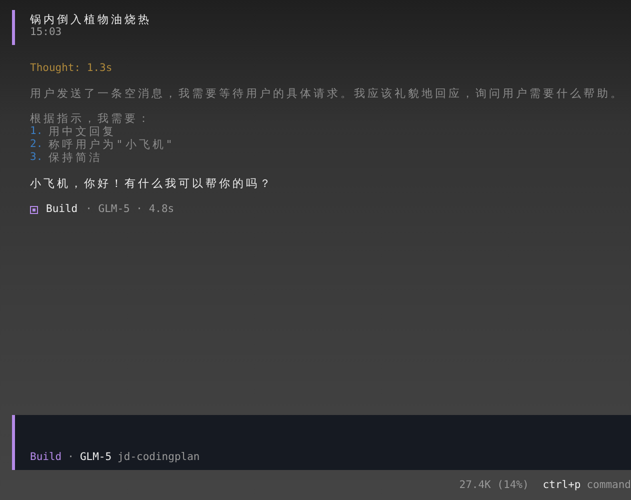  Describe the element at coordinates (36, 144) in the screenshot. I see `step-number: 2.` at that location.